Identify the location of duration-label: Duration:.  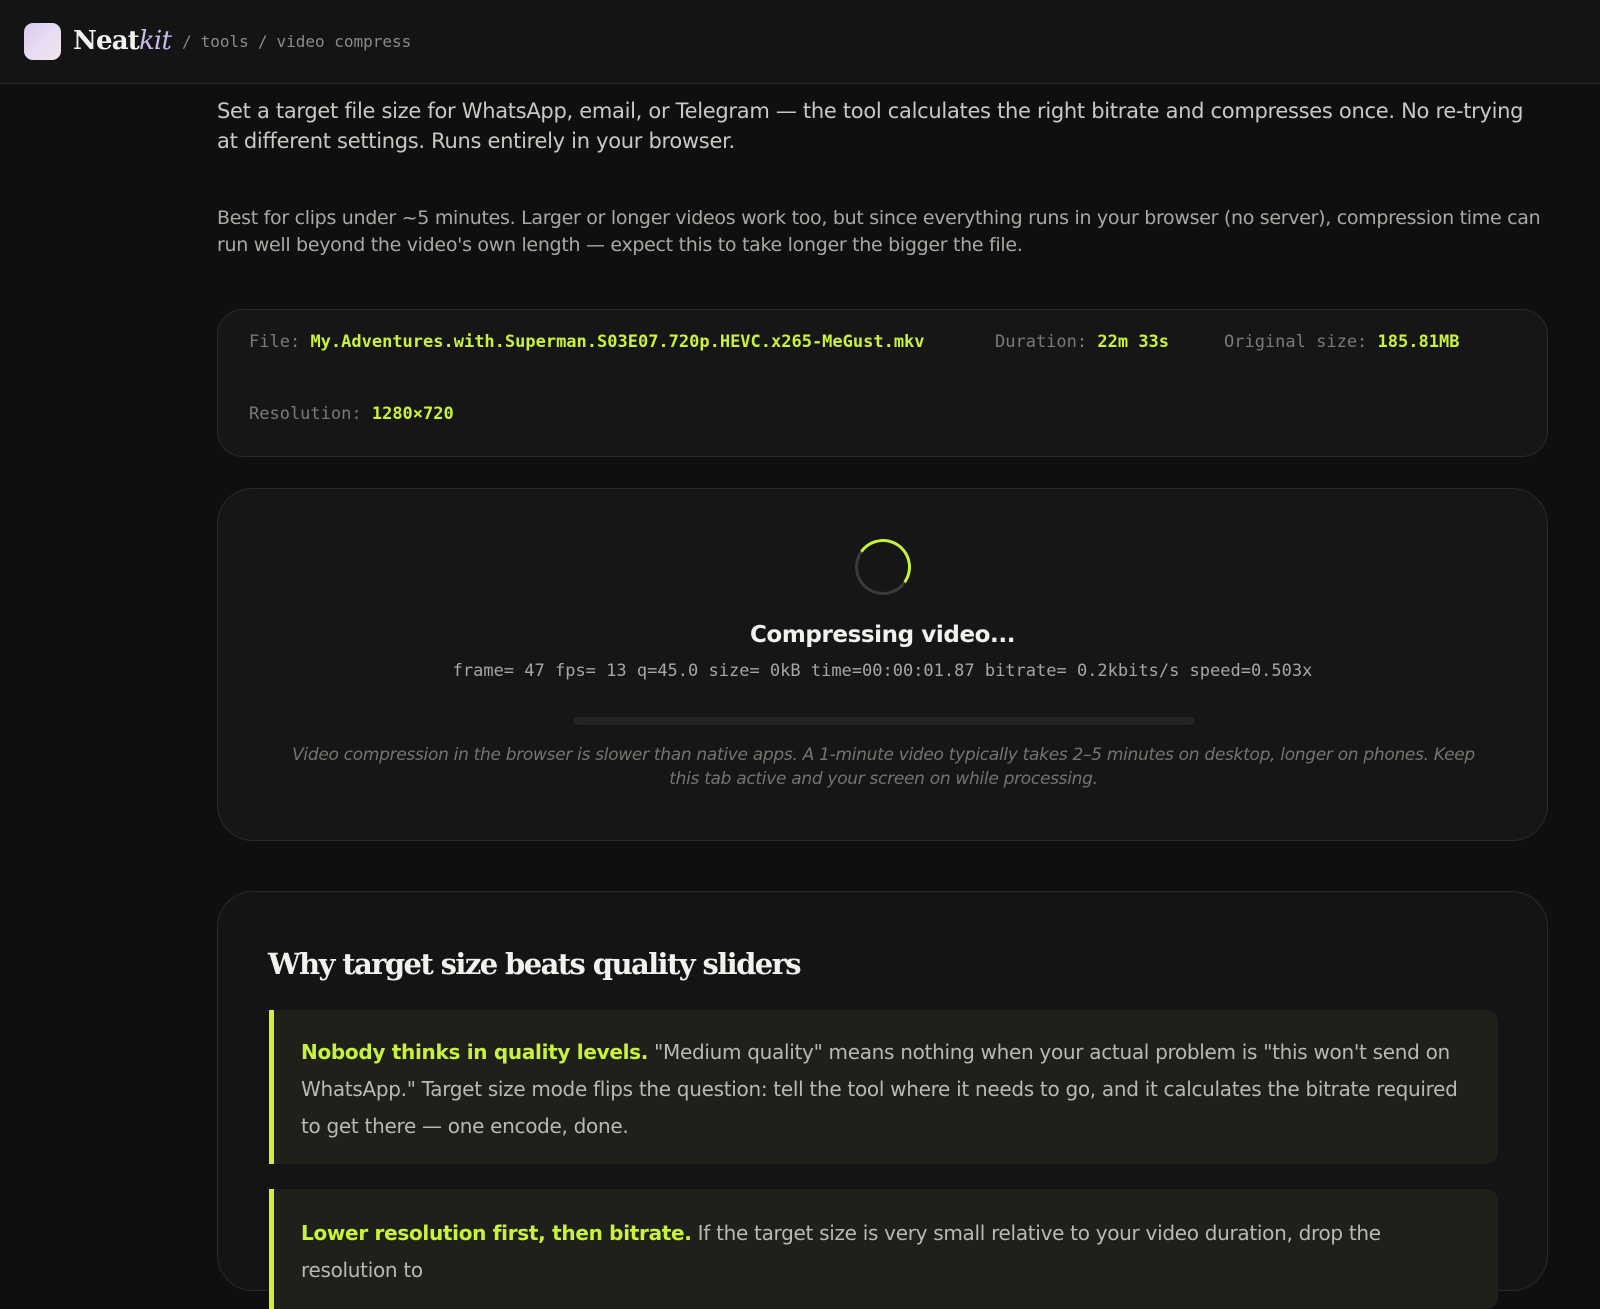
(1041, 342).